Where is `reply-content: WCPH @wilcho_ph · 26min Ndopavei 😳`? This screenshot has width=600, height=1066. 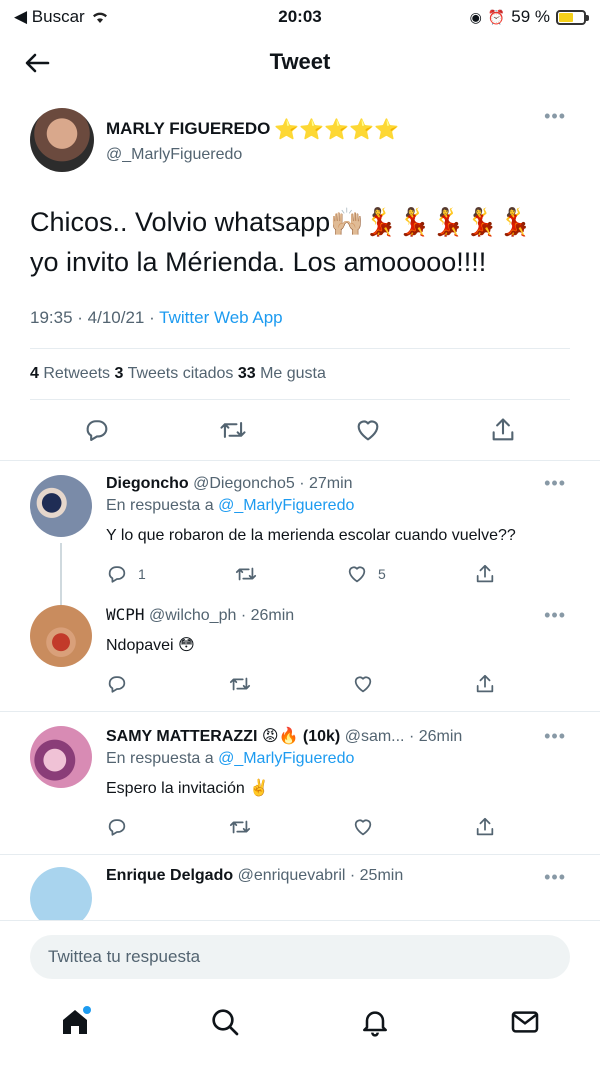
reply-content: WCPH @wilcho_ph · 26min Ndopavei 😳 is located at coordinates (338, 658).